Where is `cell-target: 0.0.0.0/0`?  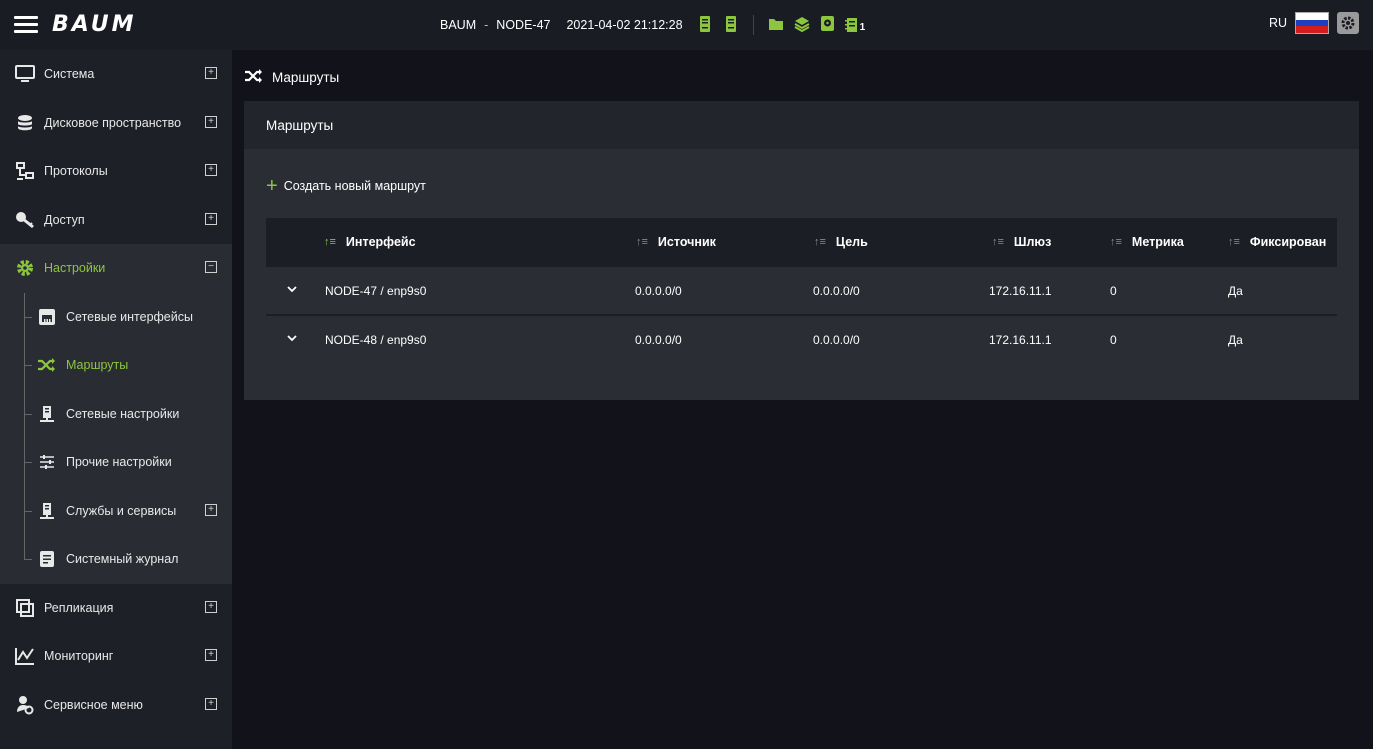 cell-target: 0.0.0.0/0 is located at coordinates (836, 291).